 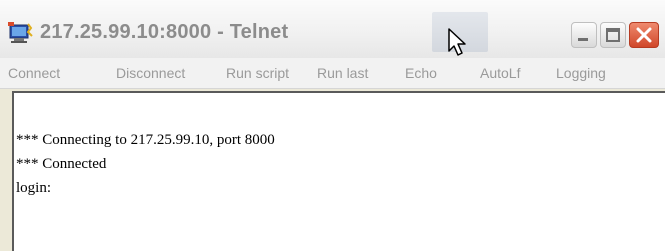 I want to click on maximize-icon, so click(x=613, y=35).